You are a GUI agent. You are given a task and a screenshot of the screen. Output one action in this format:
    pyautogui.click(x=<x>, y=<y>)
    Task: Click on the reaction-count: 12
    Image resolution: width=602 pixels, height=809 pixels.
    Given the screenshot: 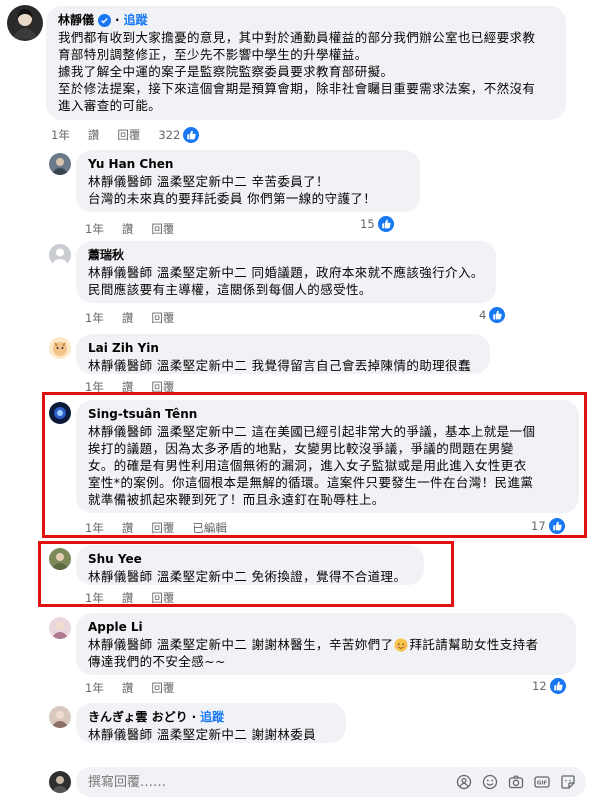 What is the action you would take?
    pyautogui.click(x=539, y=686)
    